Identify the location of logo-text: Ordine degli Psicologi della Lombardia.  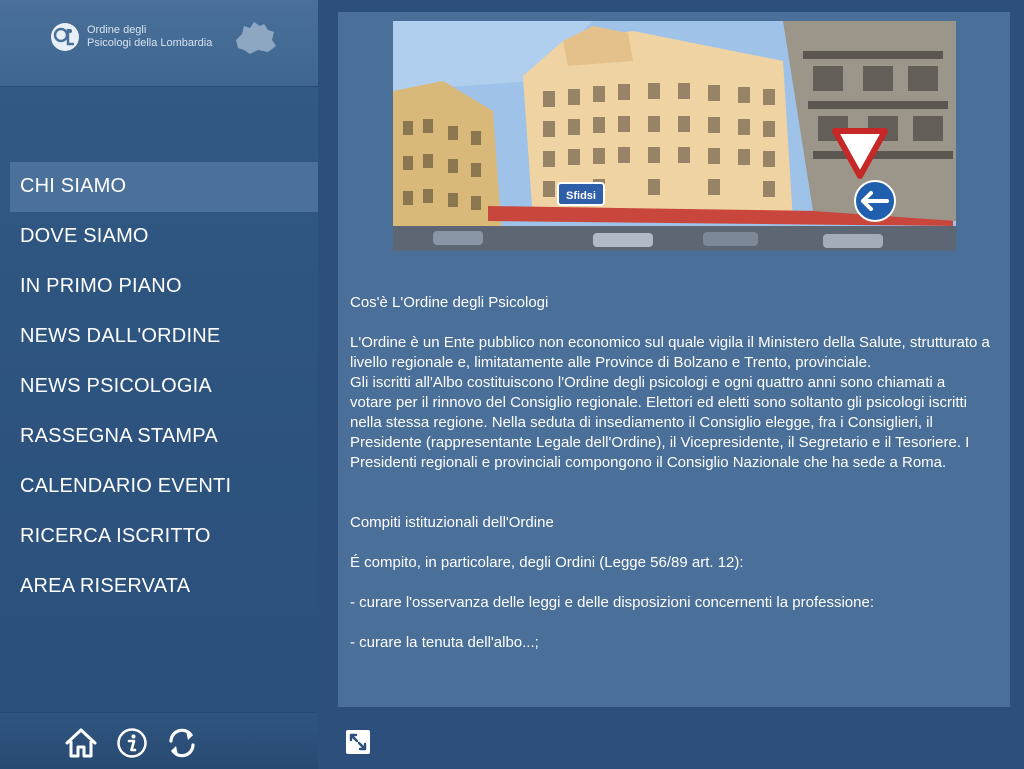
(149, 37).